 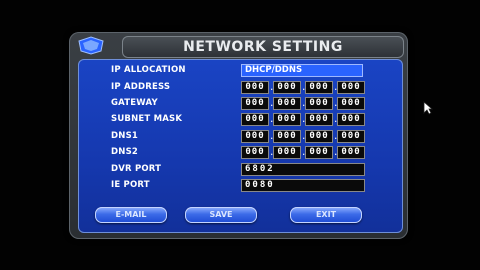 What do you see at coordinates (134, 103) in the screenshot?
I see `gateway-label: GATEWAY` at bounding box center [134, 103].